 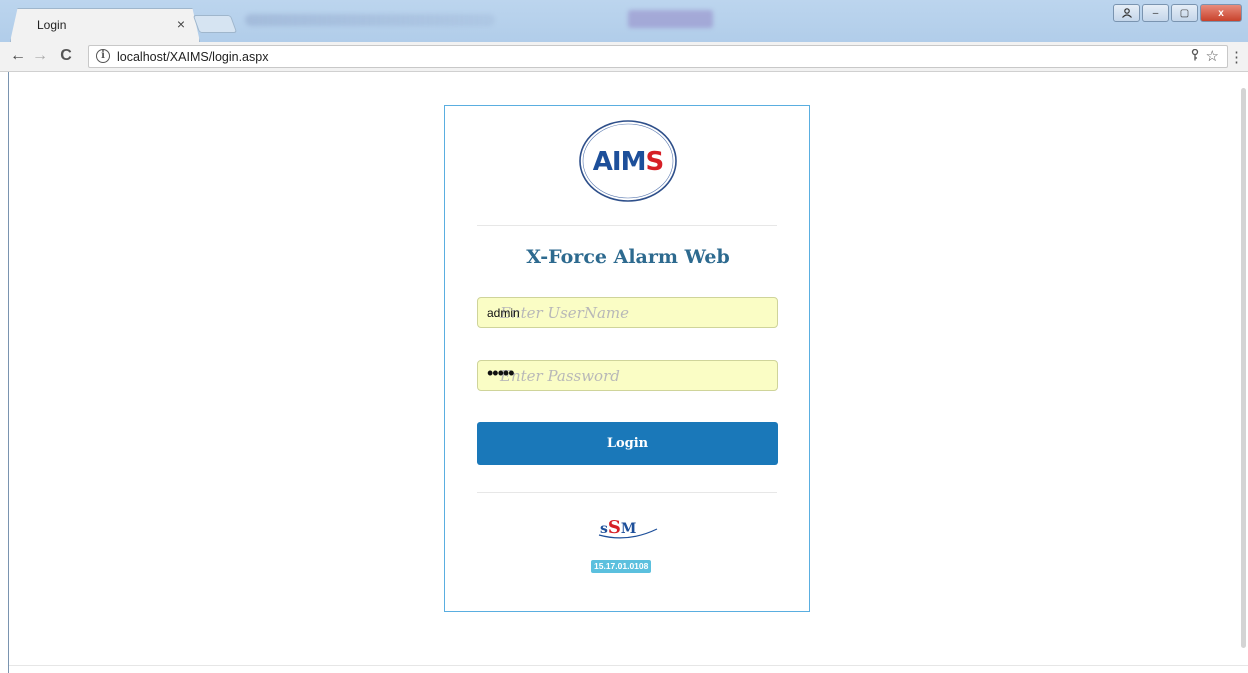 What do you see at coordinates (560, 376) in the screenshot?
I see `password-placeholder: Enter Password` at bounding box center [560, 376].